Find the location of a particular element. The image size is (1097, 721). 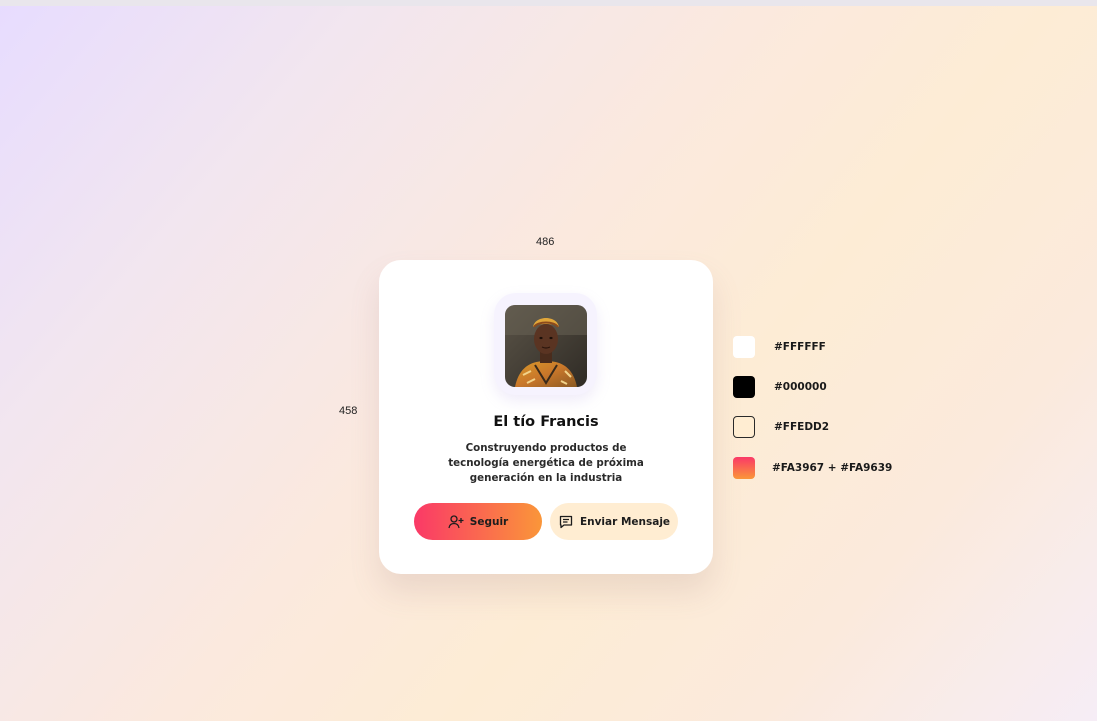

profile-name: El tío Francis is located at coordinates (546, 422).